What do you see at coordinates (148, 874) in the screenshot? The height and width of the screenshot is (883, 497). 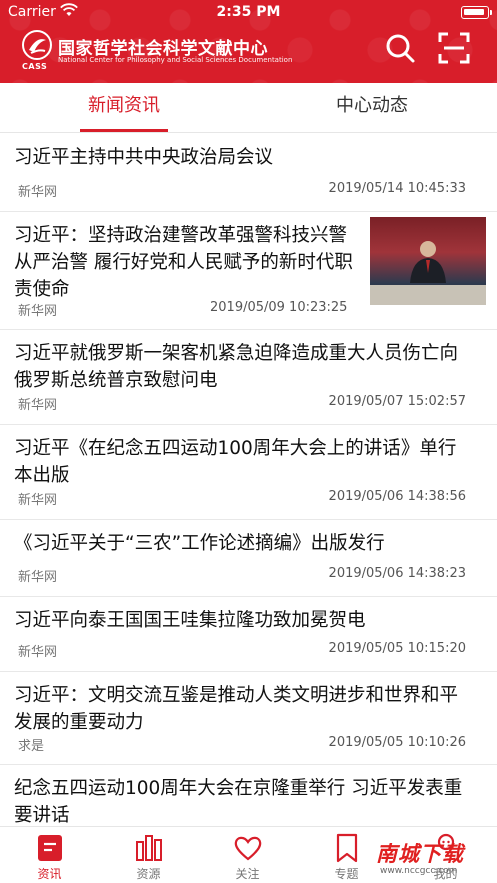 I see `tabbar-label: 资源` at bounding box center [148, 874].